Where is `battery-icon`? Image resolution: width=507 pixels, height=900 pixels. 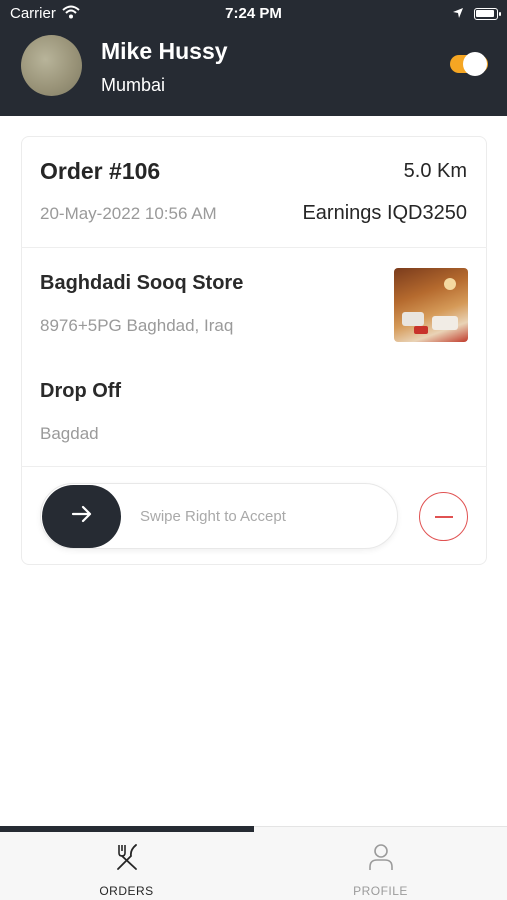 battery-icon is located at coordinates (486, 14).